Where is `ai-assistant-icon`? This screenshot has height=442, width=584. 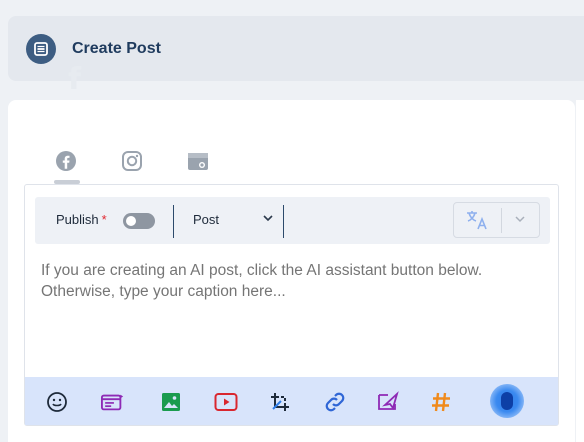
ai-assistant-icon is located at coordinates (507, 401).